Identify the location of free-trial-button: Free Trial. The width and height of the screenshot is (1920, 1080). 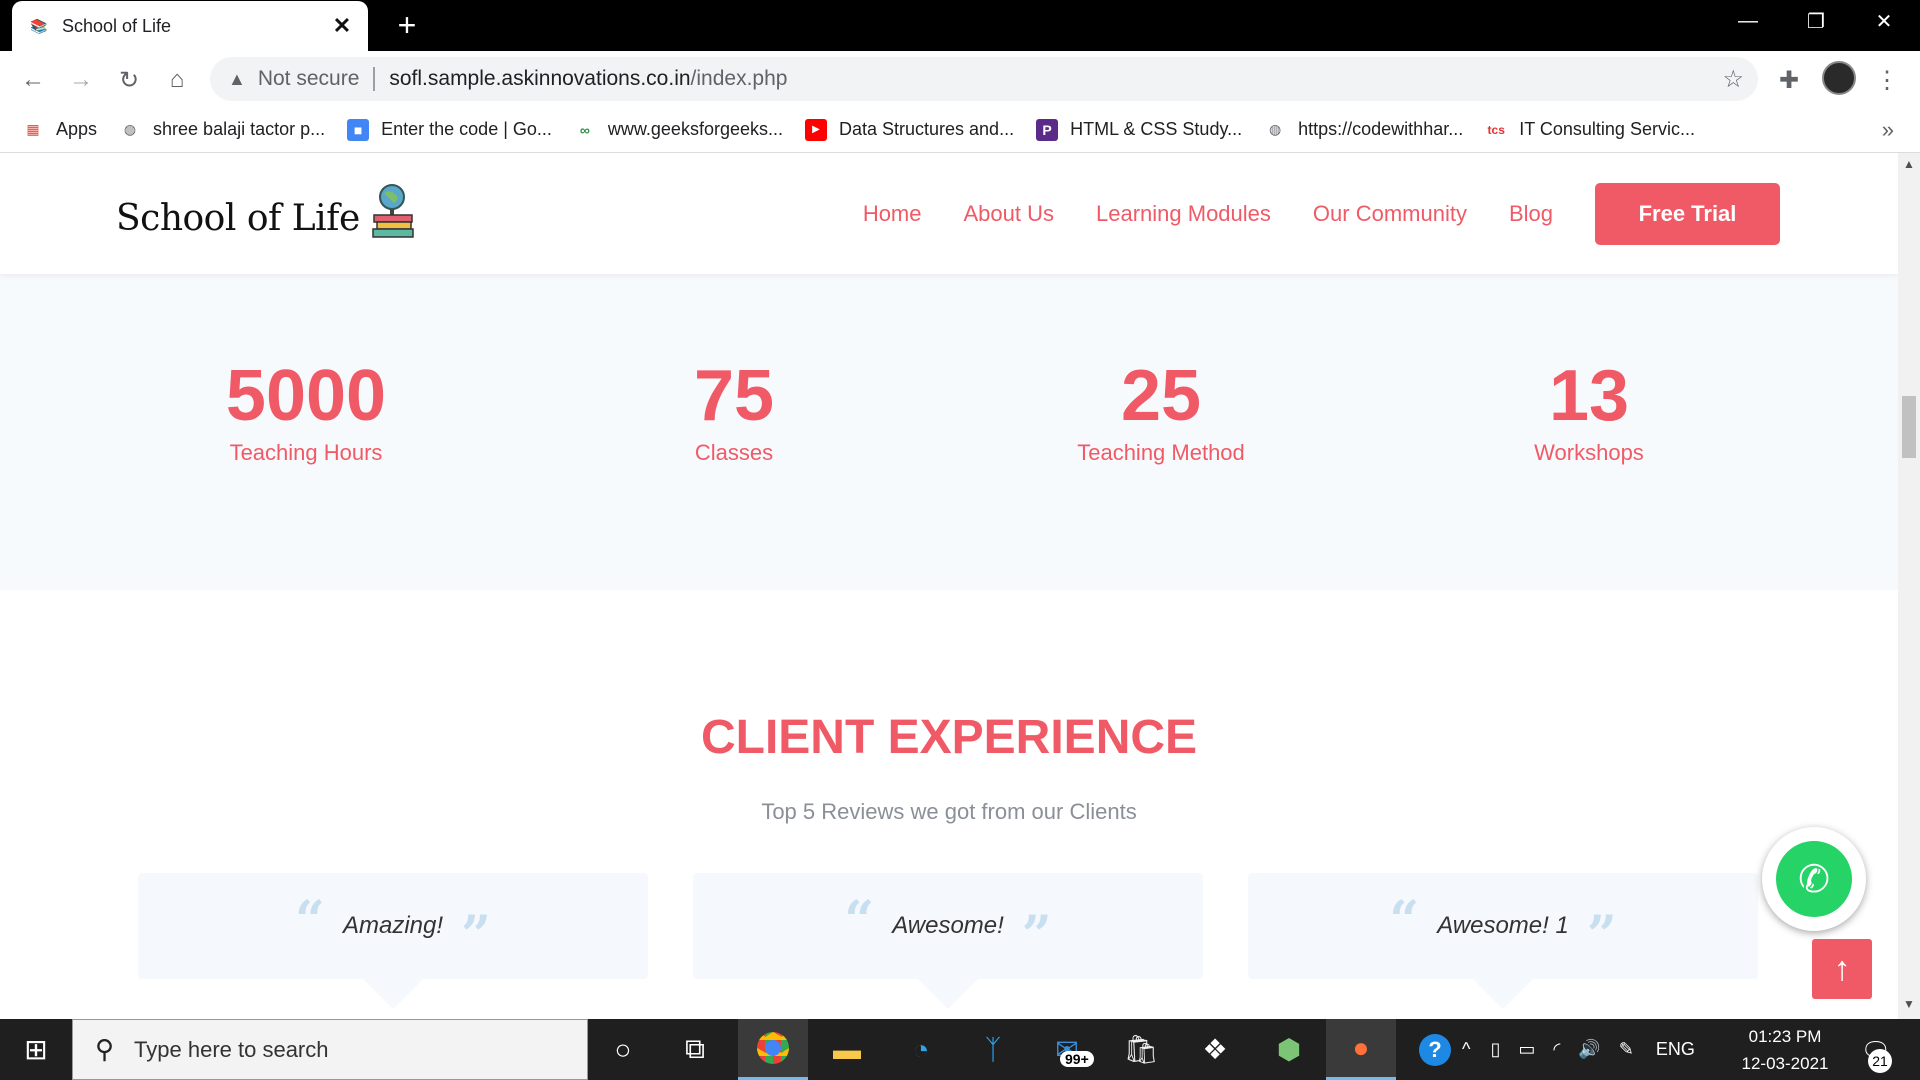
(1687, 213).